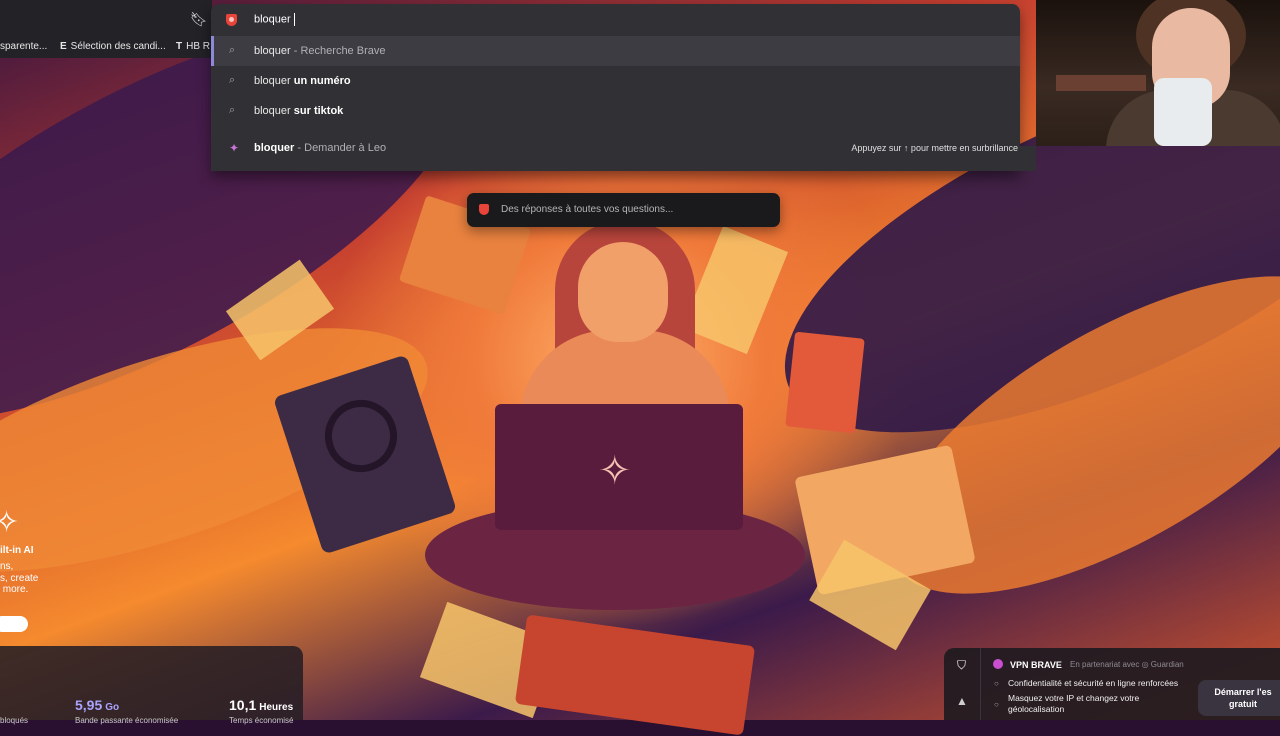  I want to click on illustration-figure-head, so click(623, 292).